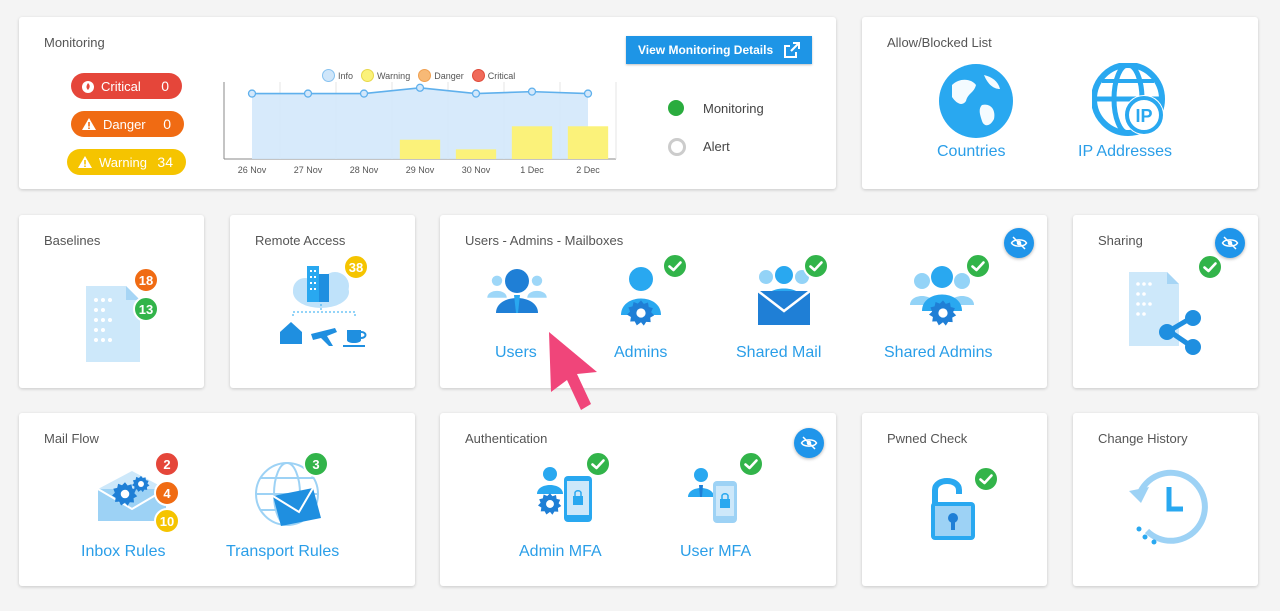 The height and width of the screenshot is (611, 1280). Describe the element at coordinates (71, 438) in the screenshot. I see `mail-flow-title: Mail Flow` at that location.